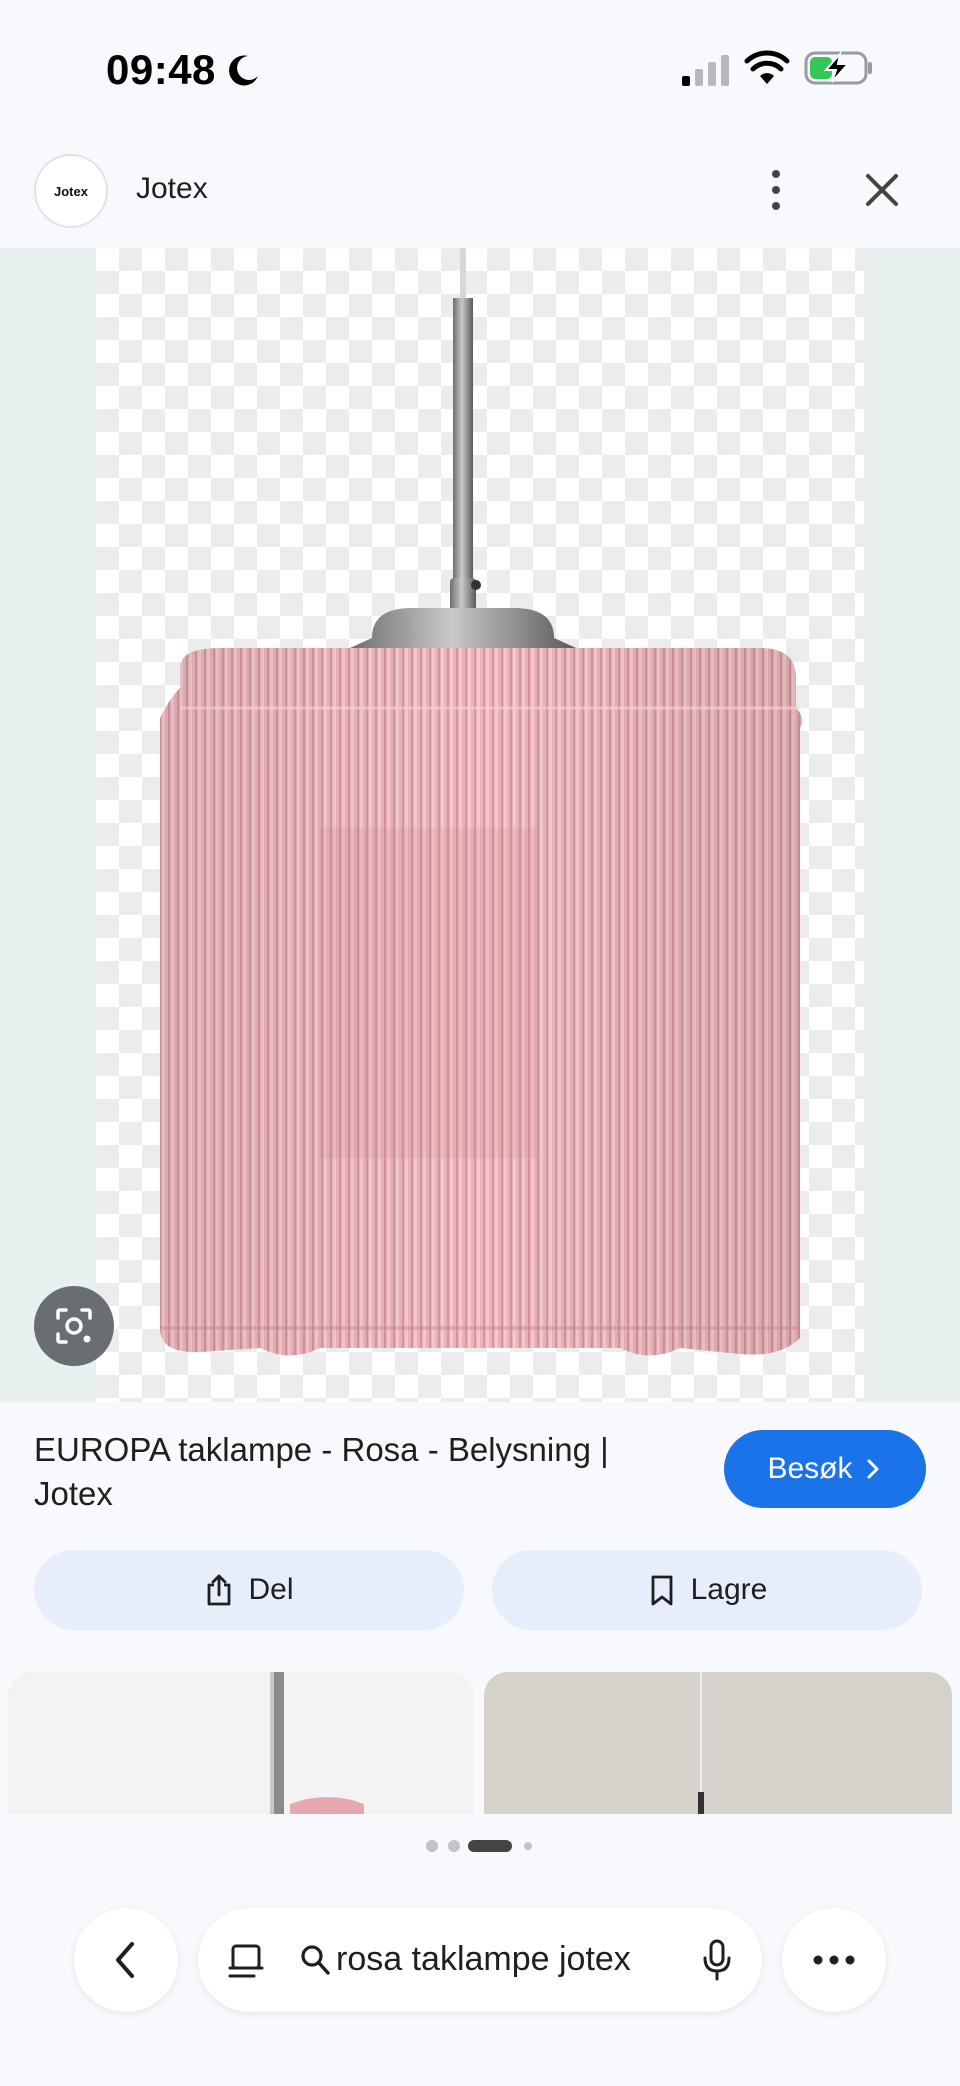 This screenshot has height=2086, width=960. I want to click on bookmark-icon, so click(662, 1590).